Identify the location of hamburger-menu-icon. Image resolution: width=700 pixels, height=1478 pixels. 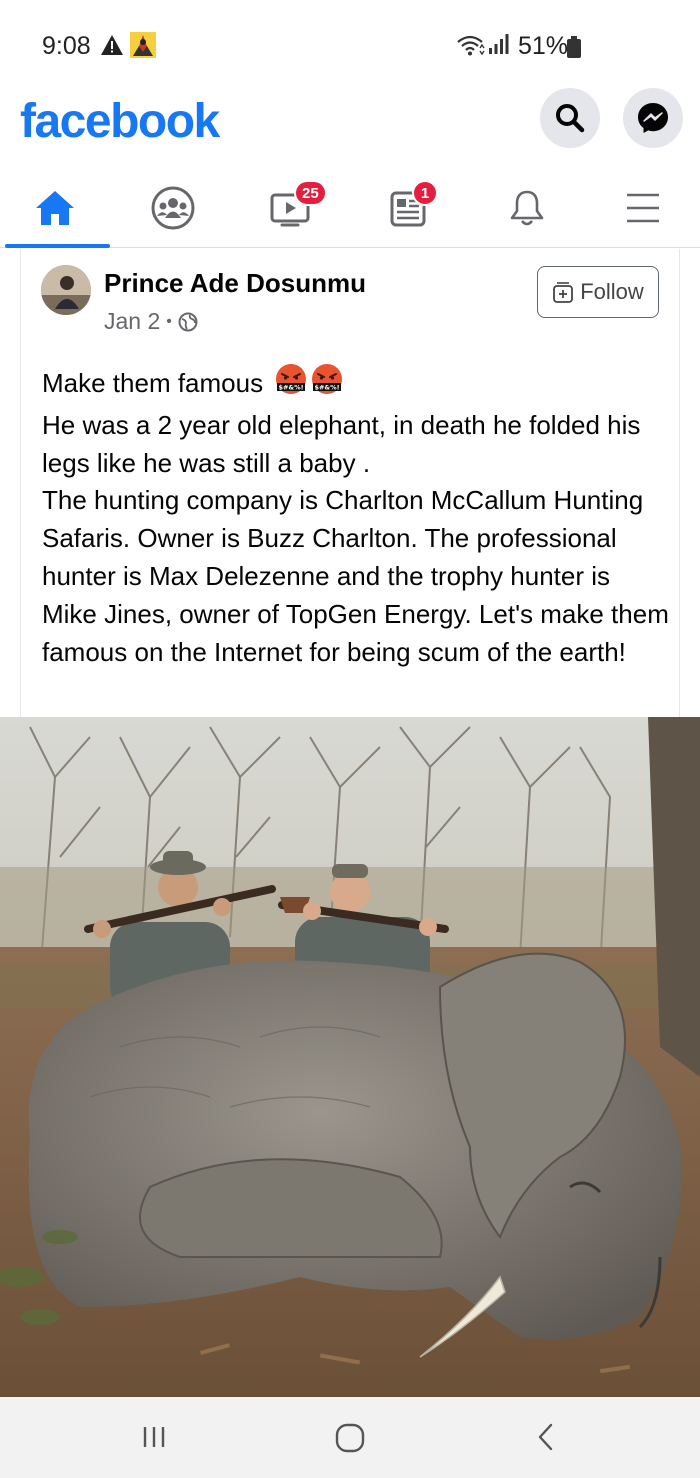
(643, 208).